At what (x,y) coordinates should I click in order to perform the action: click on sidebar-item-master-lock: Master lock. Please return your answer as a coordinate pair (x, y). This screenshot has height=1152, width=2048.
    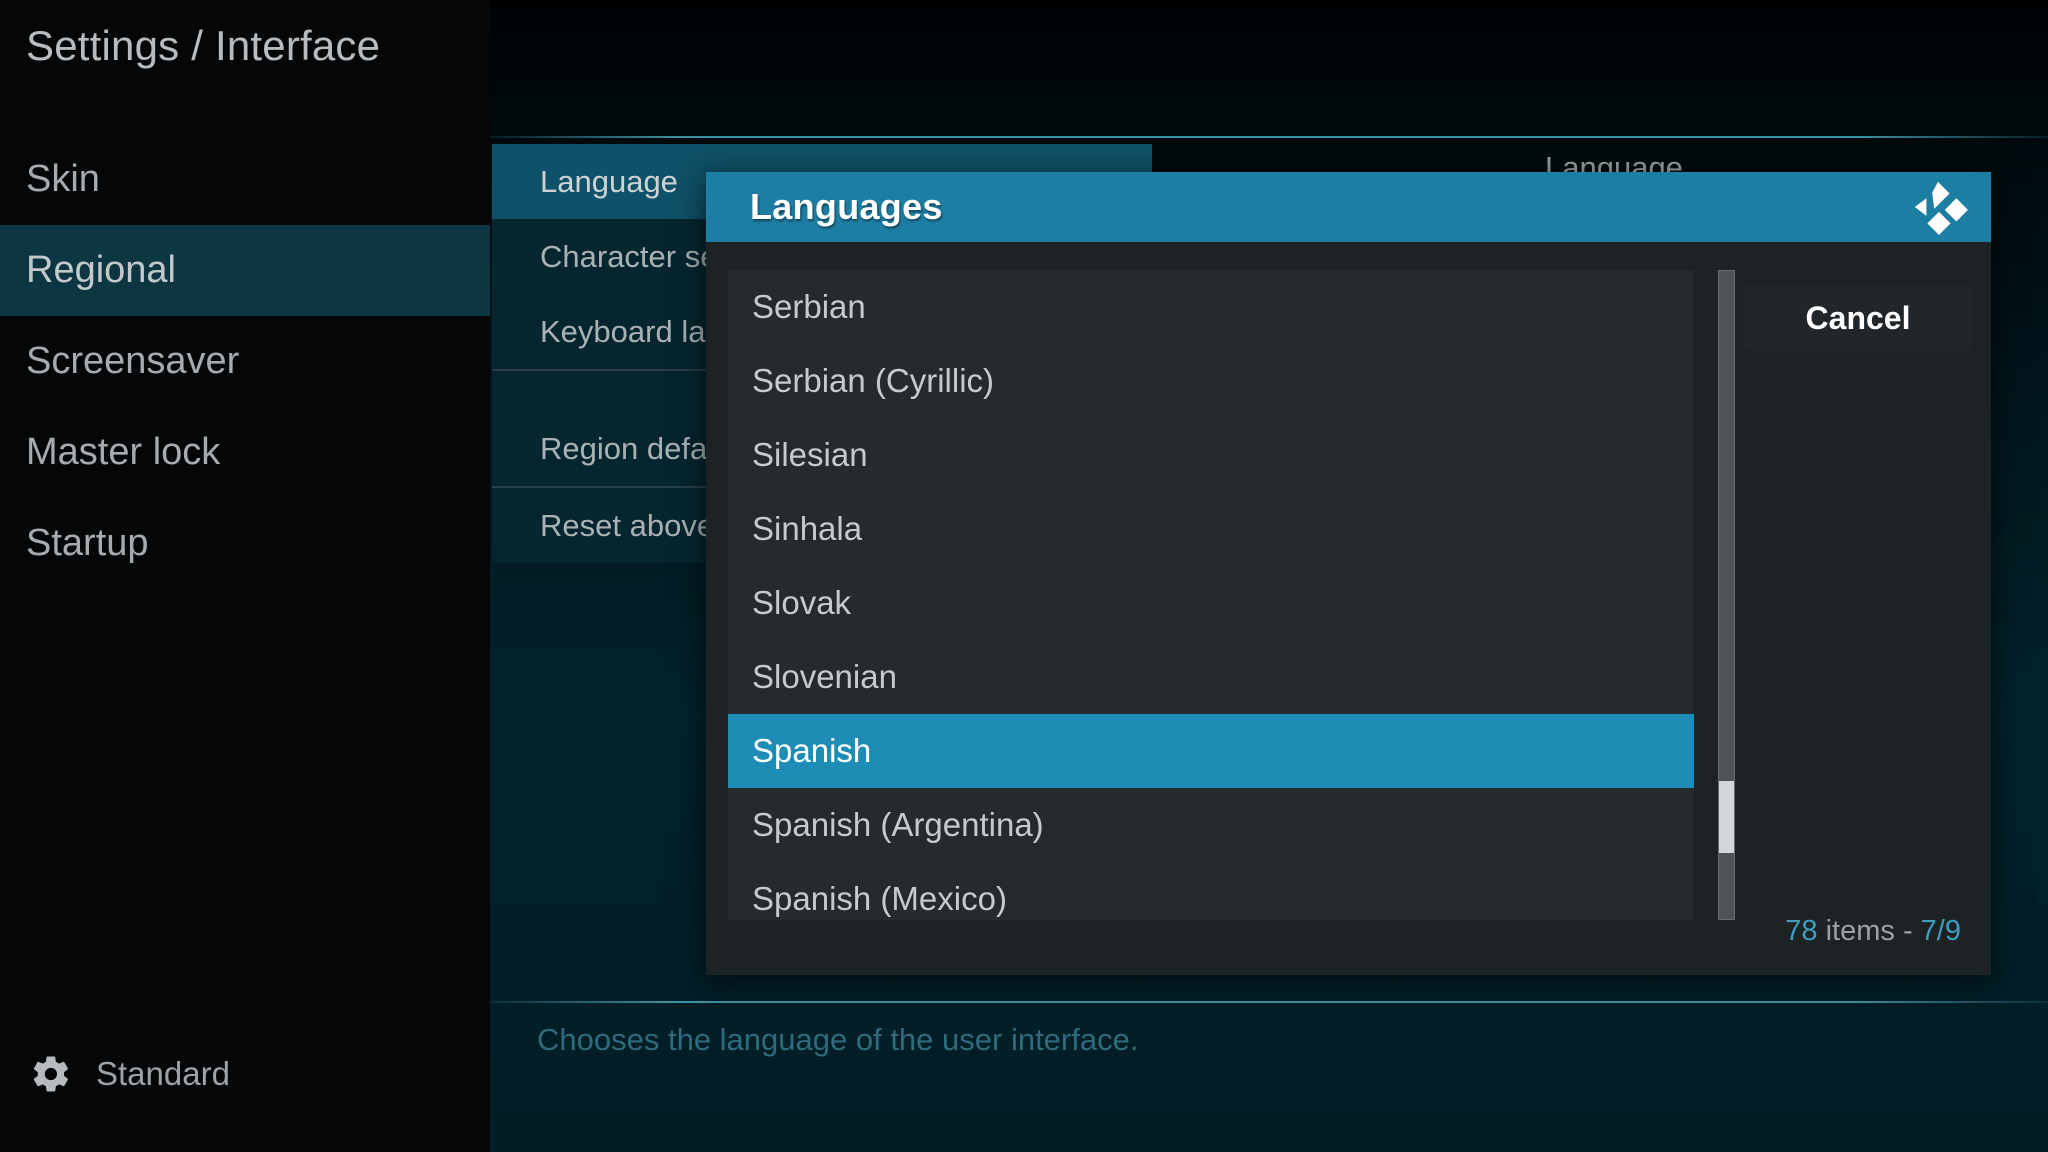
    Looking at the image, I should click on (245, 452).